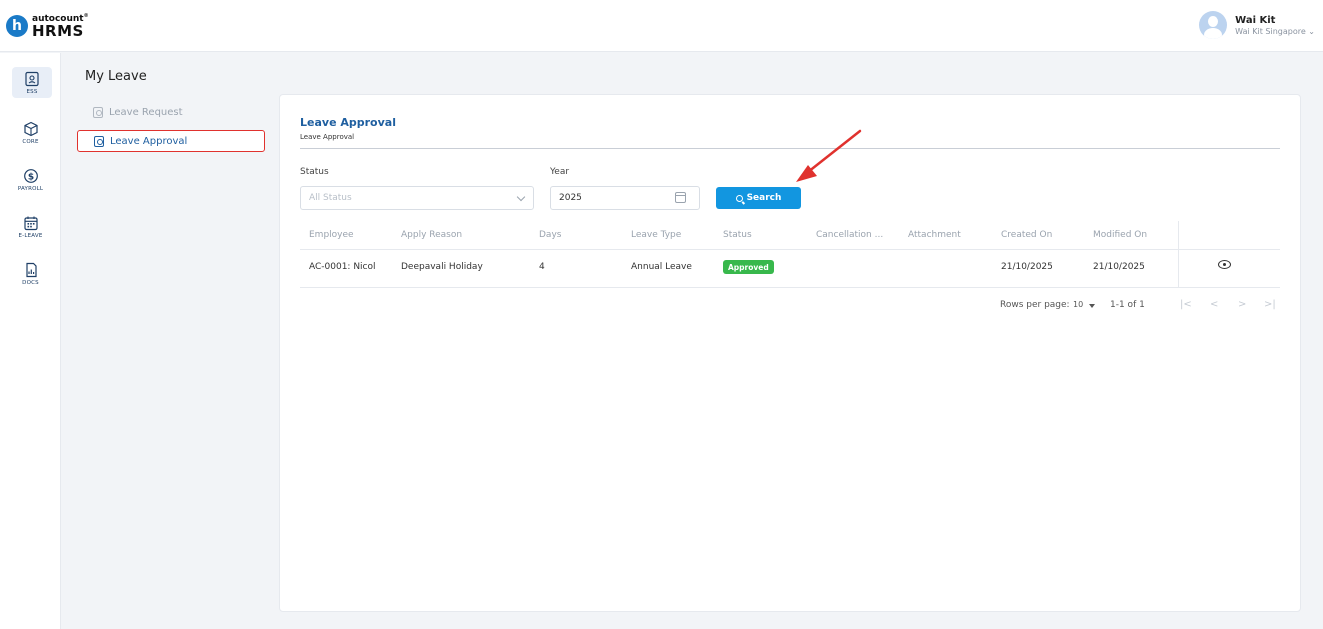  What do you see at coordinates (542, 267) in the screenshot?
I see `cell-days: 4` at bounding box center [542, 267].